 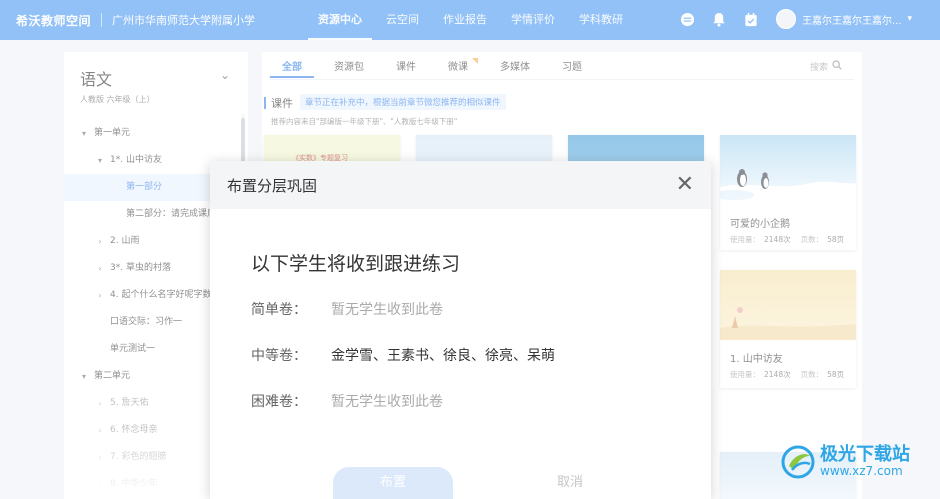 I want to click on watermark-logo-icon, so click(x=798, y=462).